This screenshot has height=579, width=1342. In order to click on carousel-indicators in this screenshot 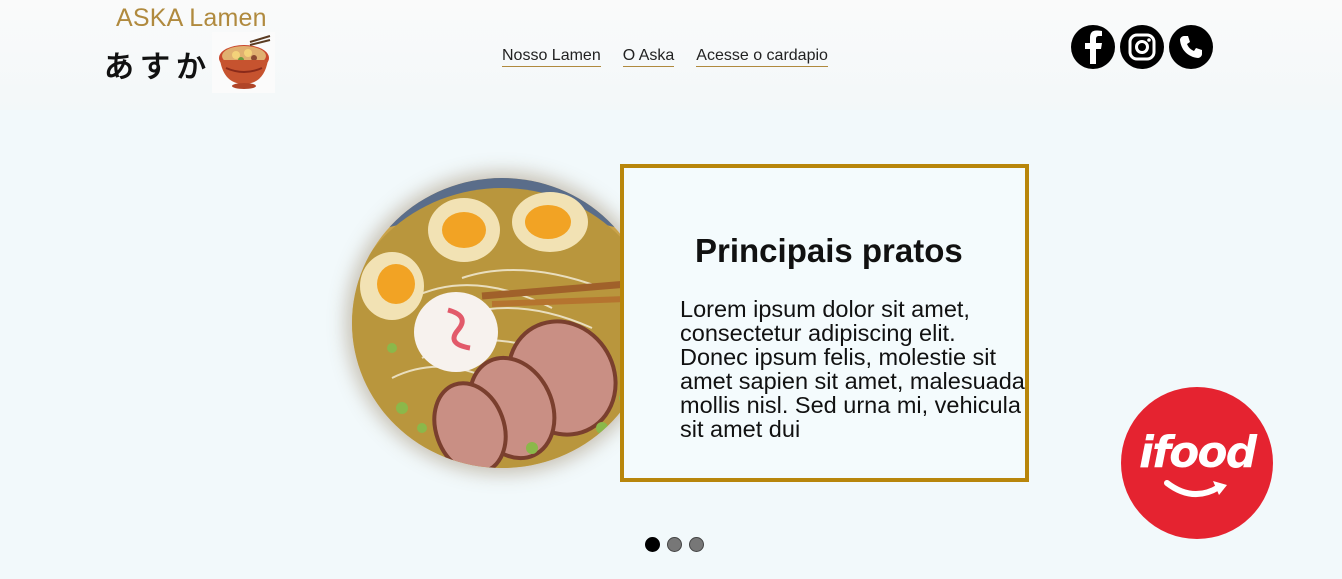, I will do `click(674, 544)`.